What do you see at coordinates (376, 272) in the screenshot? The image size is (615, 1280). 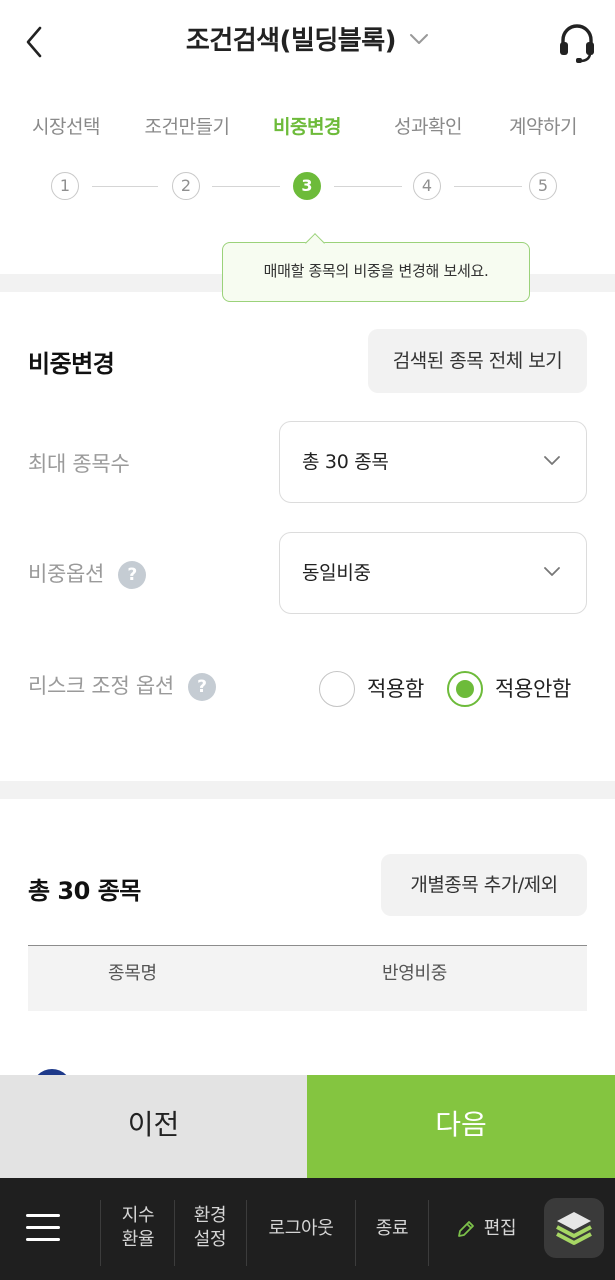 I see `guide-tooltip: 매매할 종목의 비중을 변경해 보세요.` at bounding box center [376, 272].